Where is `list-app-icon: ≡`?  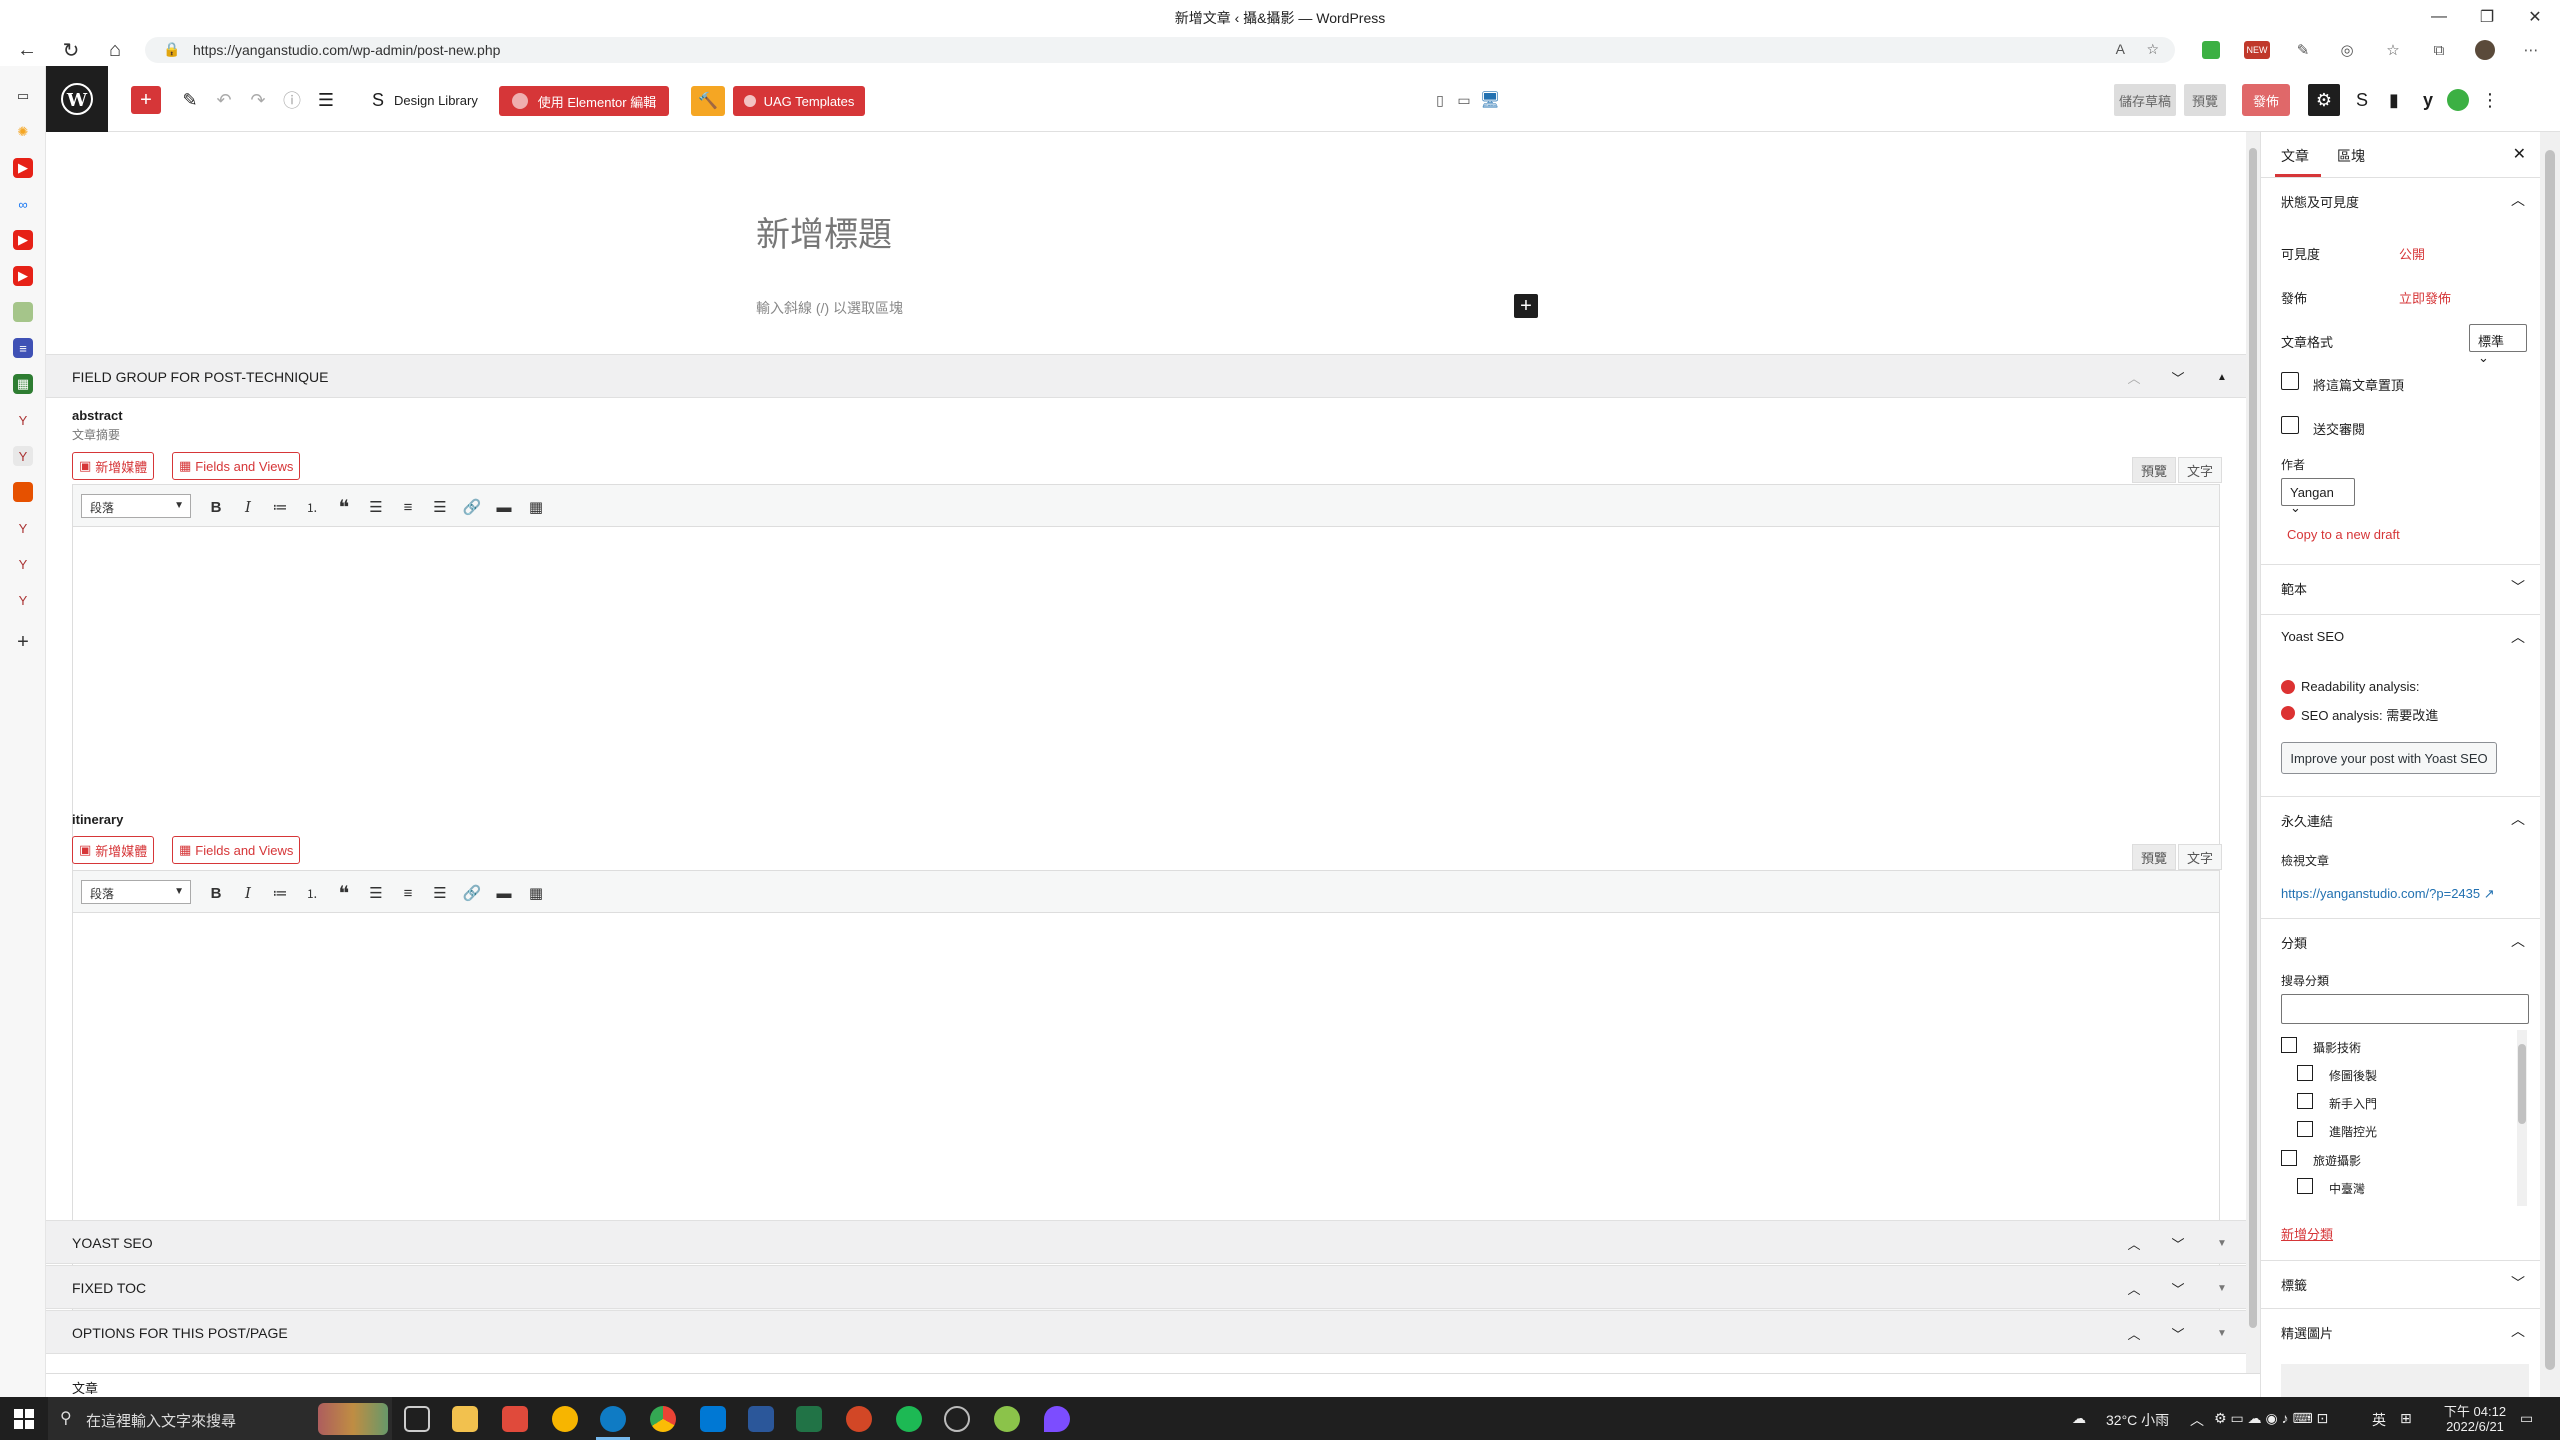
list-app-icon: ≡ is located at coordinates (23, 348).